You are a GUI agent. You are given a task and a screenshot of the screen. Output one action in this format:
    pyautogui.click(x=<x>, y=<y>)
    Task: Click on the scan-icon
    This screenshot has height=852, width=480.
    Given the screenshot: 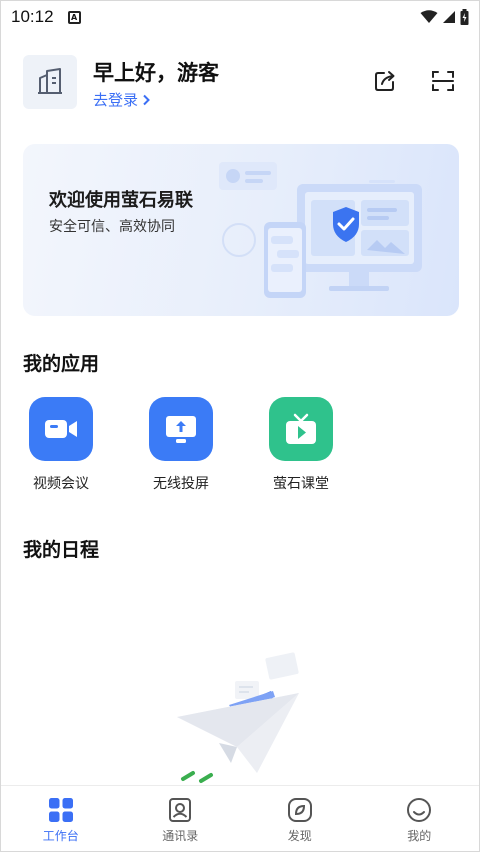 What is the action you would take?
    pyautogui.click(x=443, y=81)
    